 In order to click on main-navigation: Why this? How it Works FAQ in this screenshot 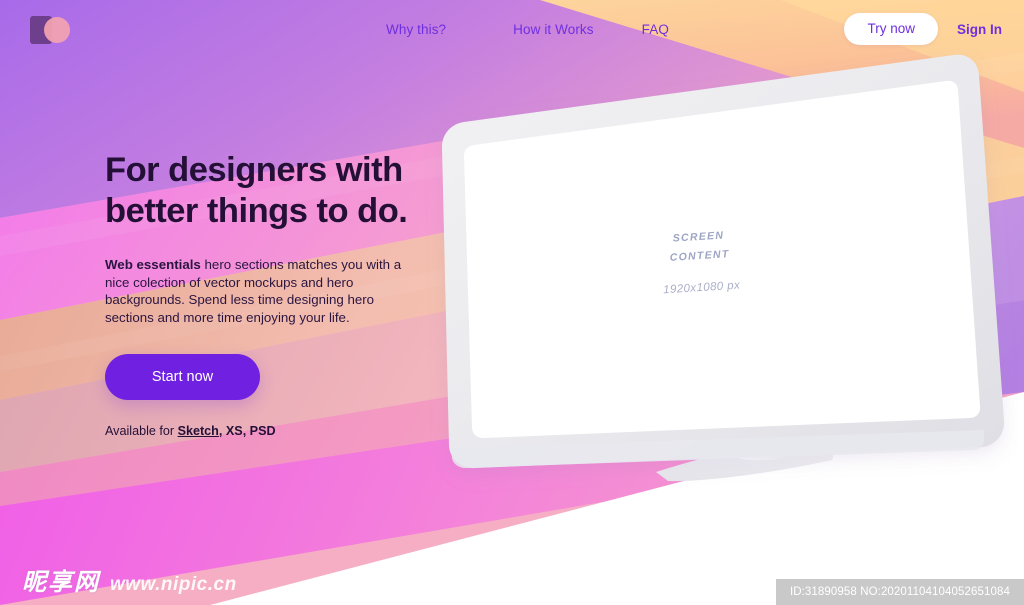, I will do `click(527, 29)`.